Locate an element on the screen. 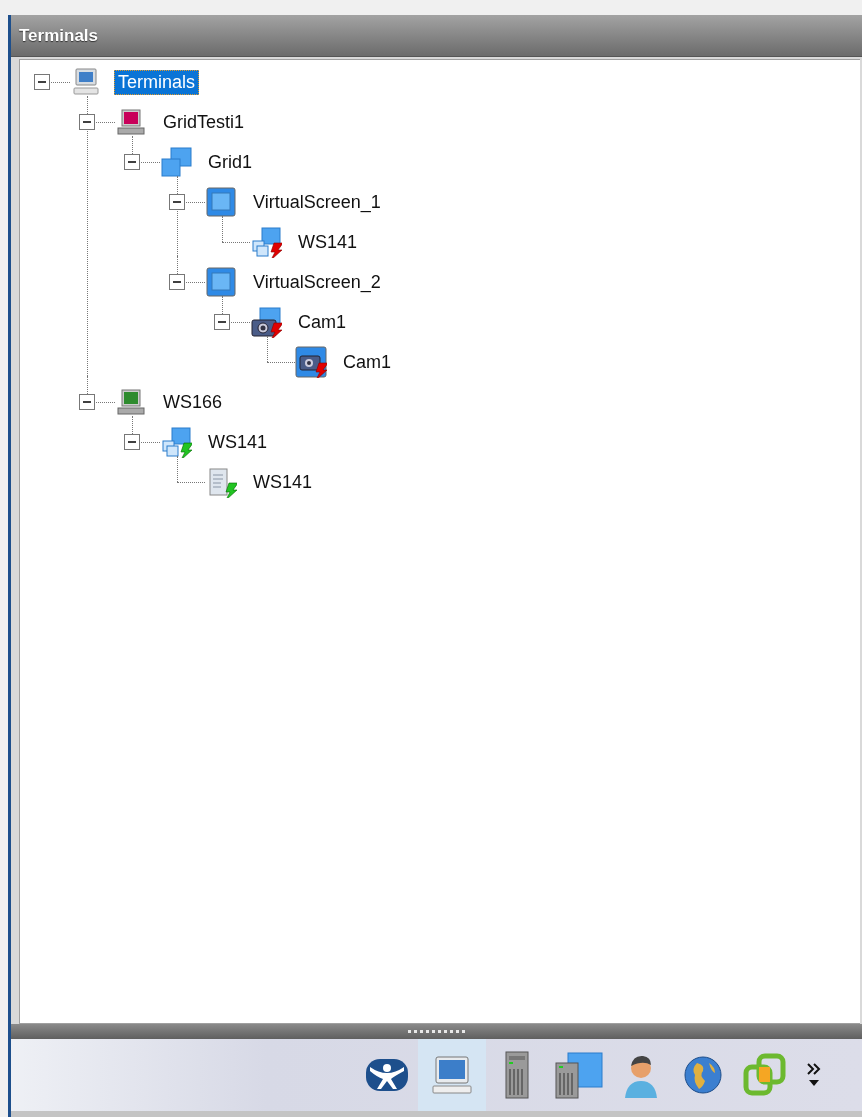 This screenshot has width=862, height=1117. tree-item: VirtualScreen_2 is located at coordinates (317, 282).